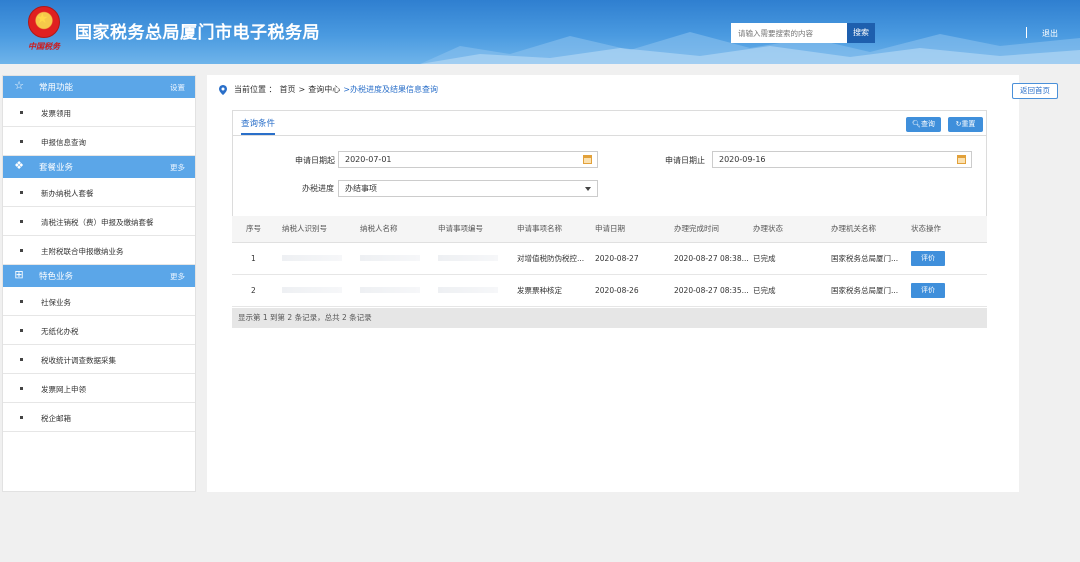  What do you see at coordinates (99, 141) in the screenshot?
I see `sidebar-item-declaration-query: 申报信息查询` at bounding box center [99, 141].